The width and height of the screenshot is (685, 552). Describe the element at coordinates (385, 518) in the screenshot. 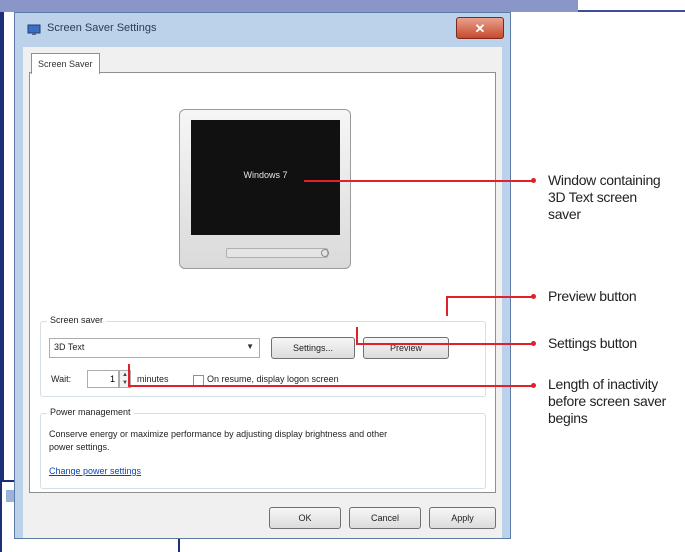

I see `cancel-button: Cancel` at that location.